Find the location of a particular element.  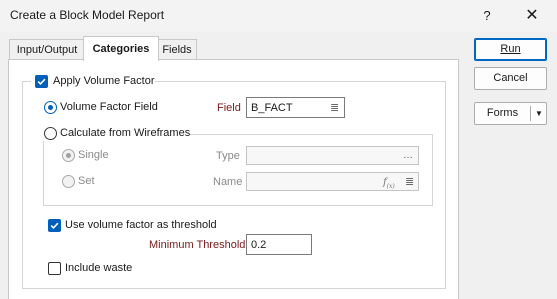

name-input: f(x) ≣ is located at coordinates (332, 181).